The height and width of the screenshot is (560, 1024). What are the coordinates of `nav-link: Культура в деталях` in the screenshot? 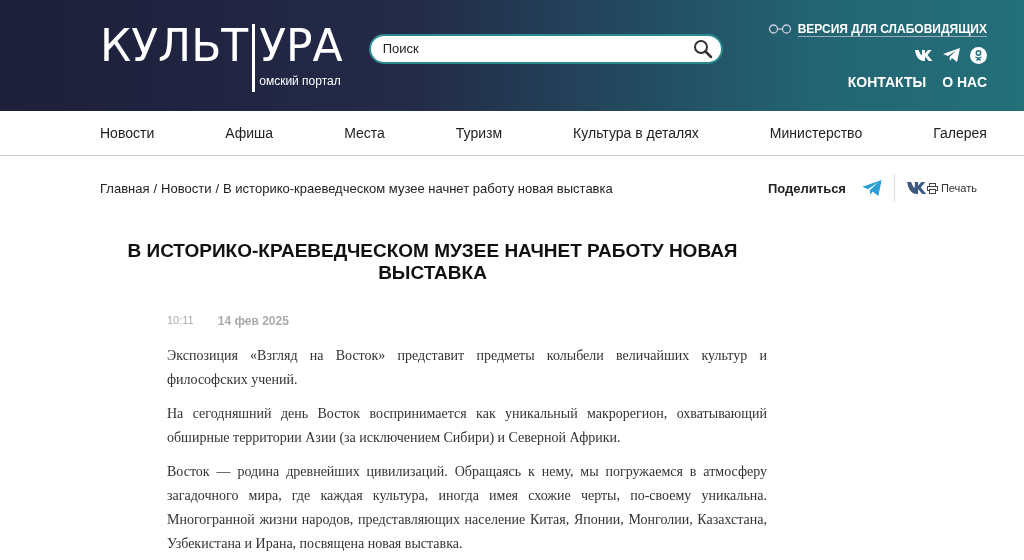 It's located at (636, 133).